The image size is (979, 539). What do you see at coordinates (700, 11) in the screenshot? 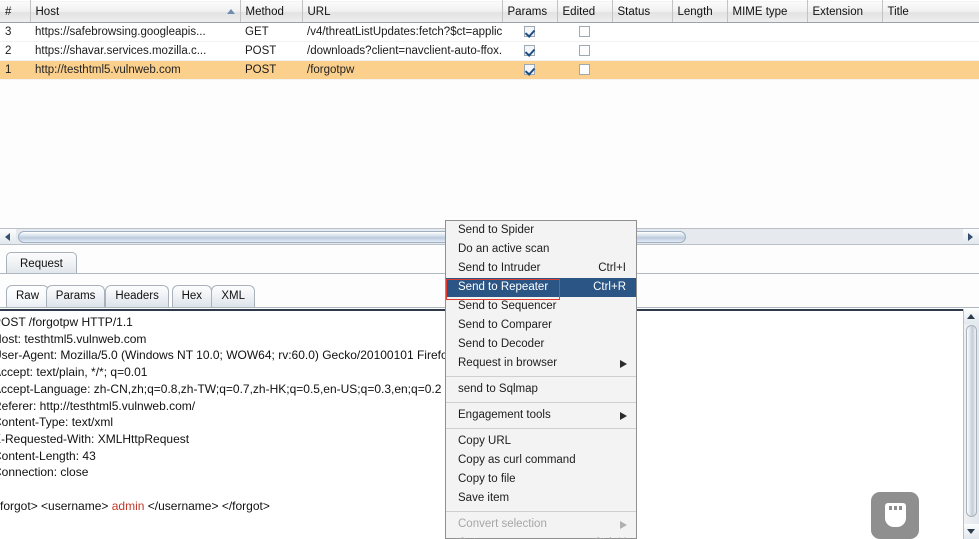
I see `column-header-length: Length` at bounding box center [700, 11].